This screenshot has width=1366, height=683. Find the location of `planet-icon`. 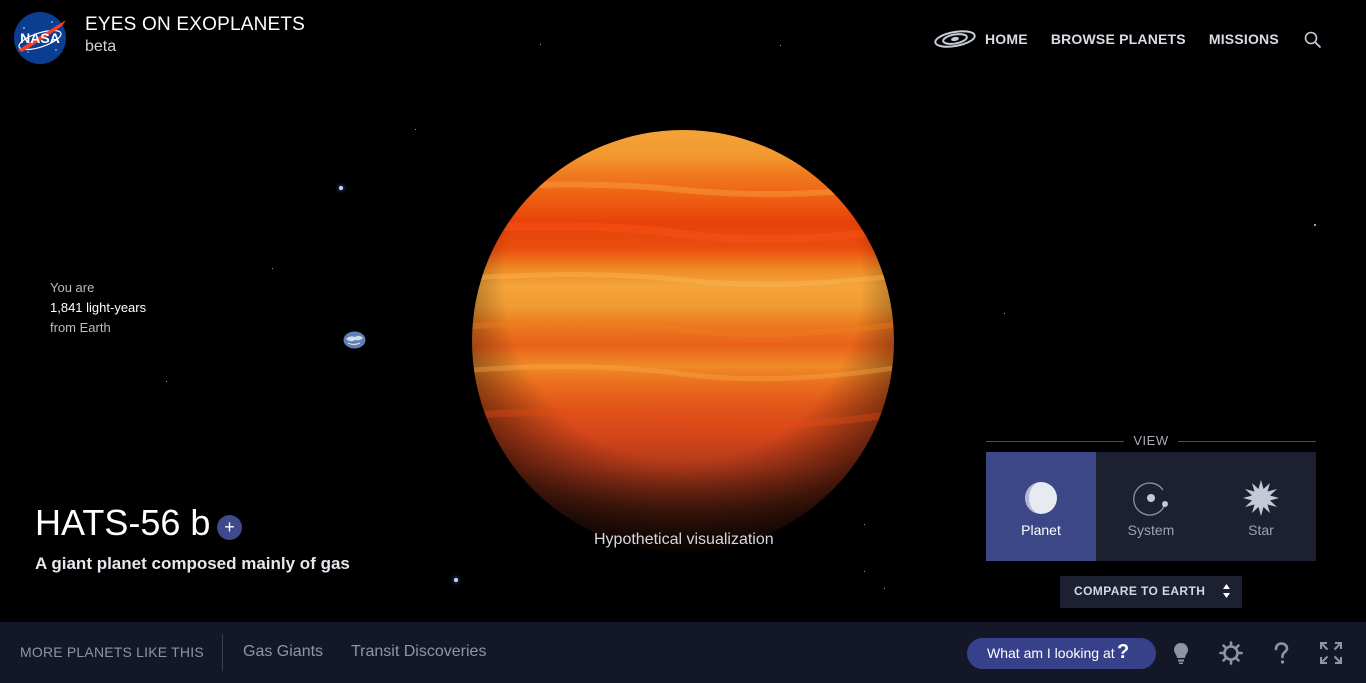

planet-icon is located at coordinates (1041, 498).